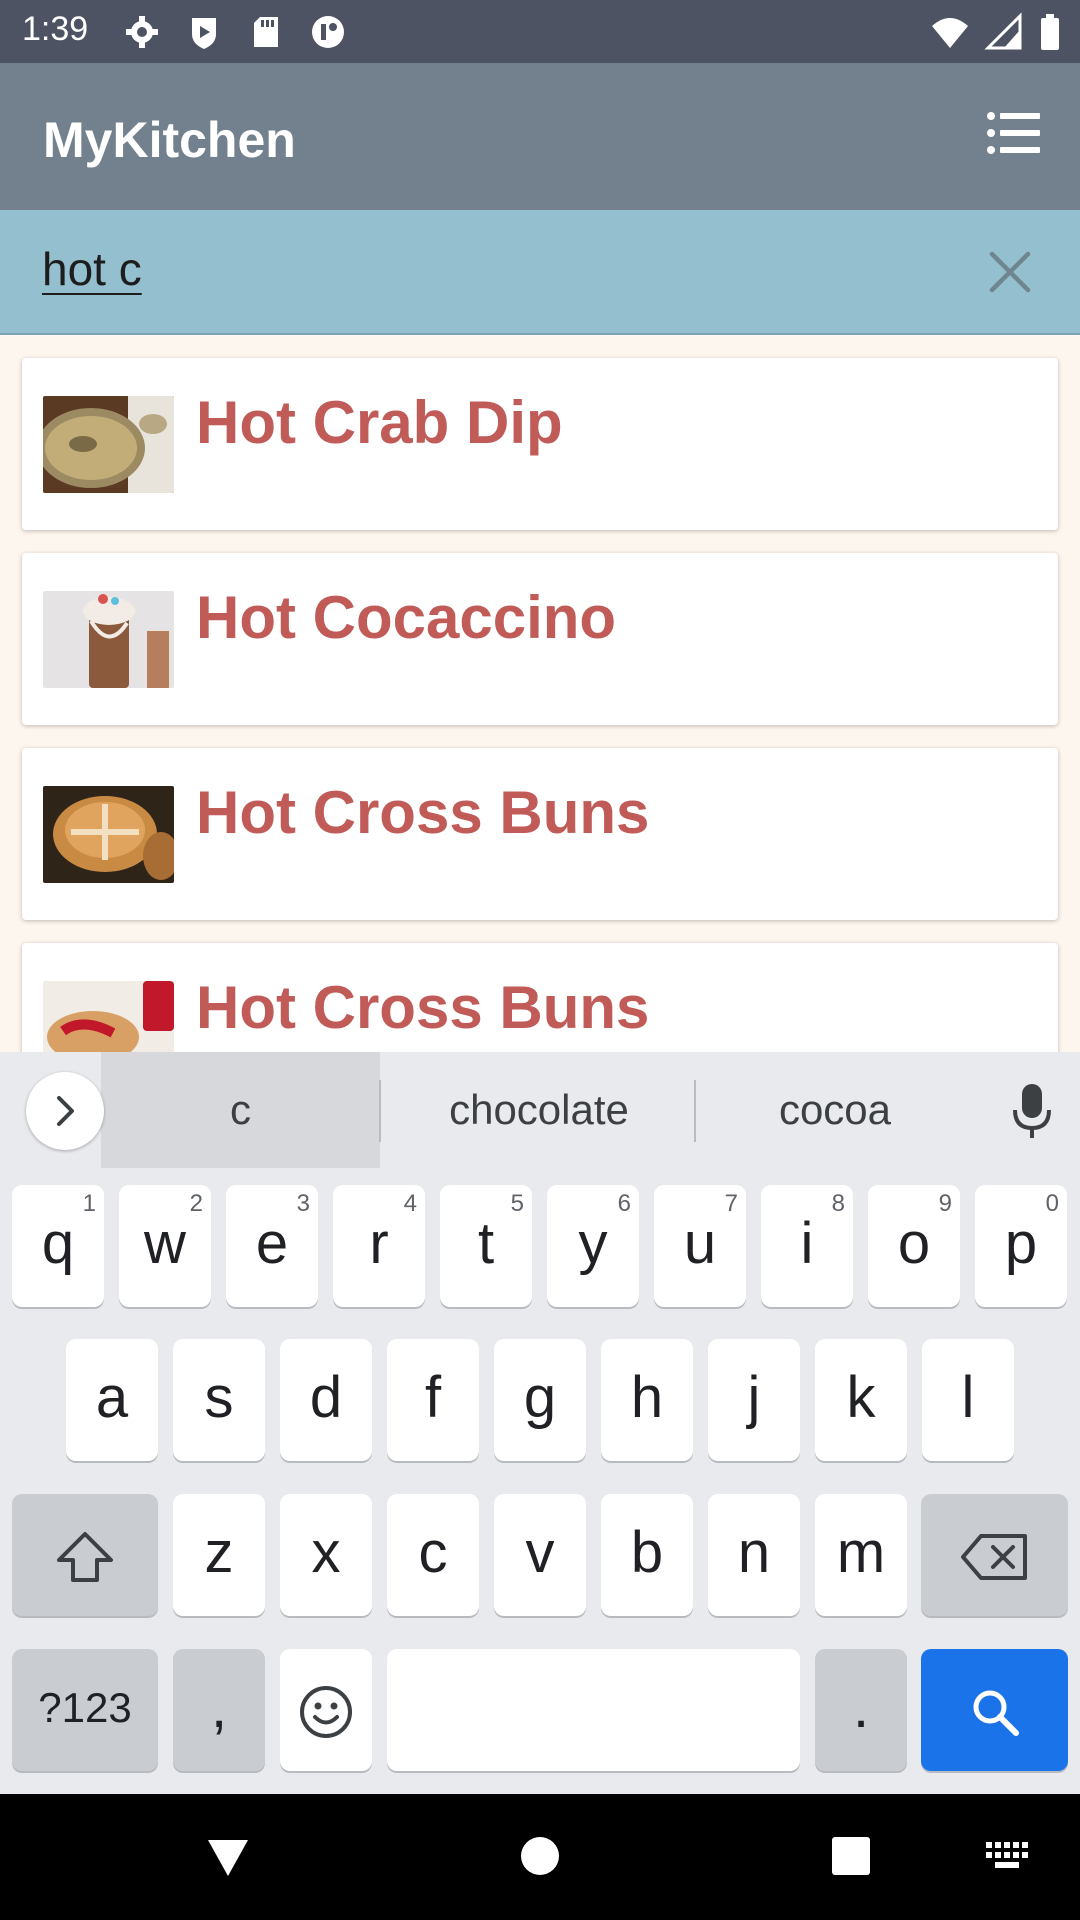 Image resolution: width=1080 pixels, height=1920 pixels. What do you see at coordinates (914, 1246) in the screenshot?
I see `key-o: o9` at bounding box center [914, 1246].